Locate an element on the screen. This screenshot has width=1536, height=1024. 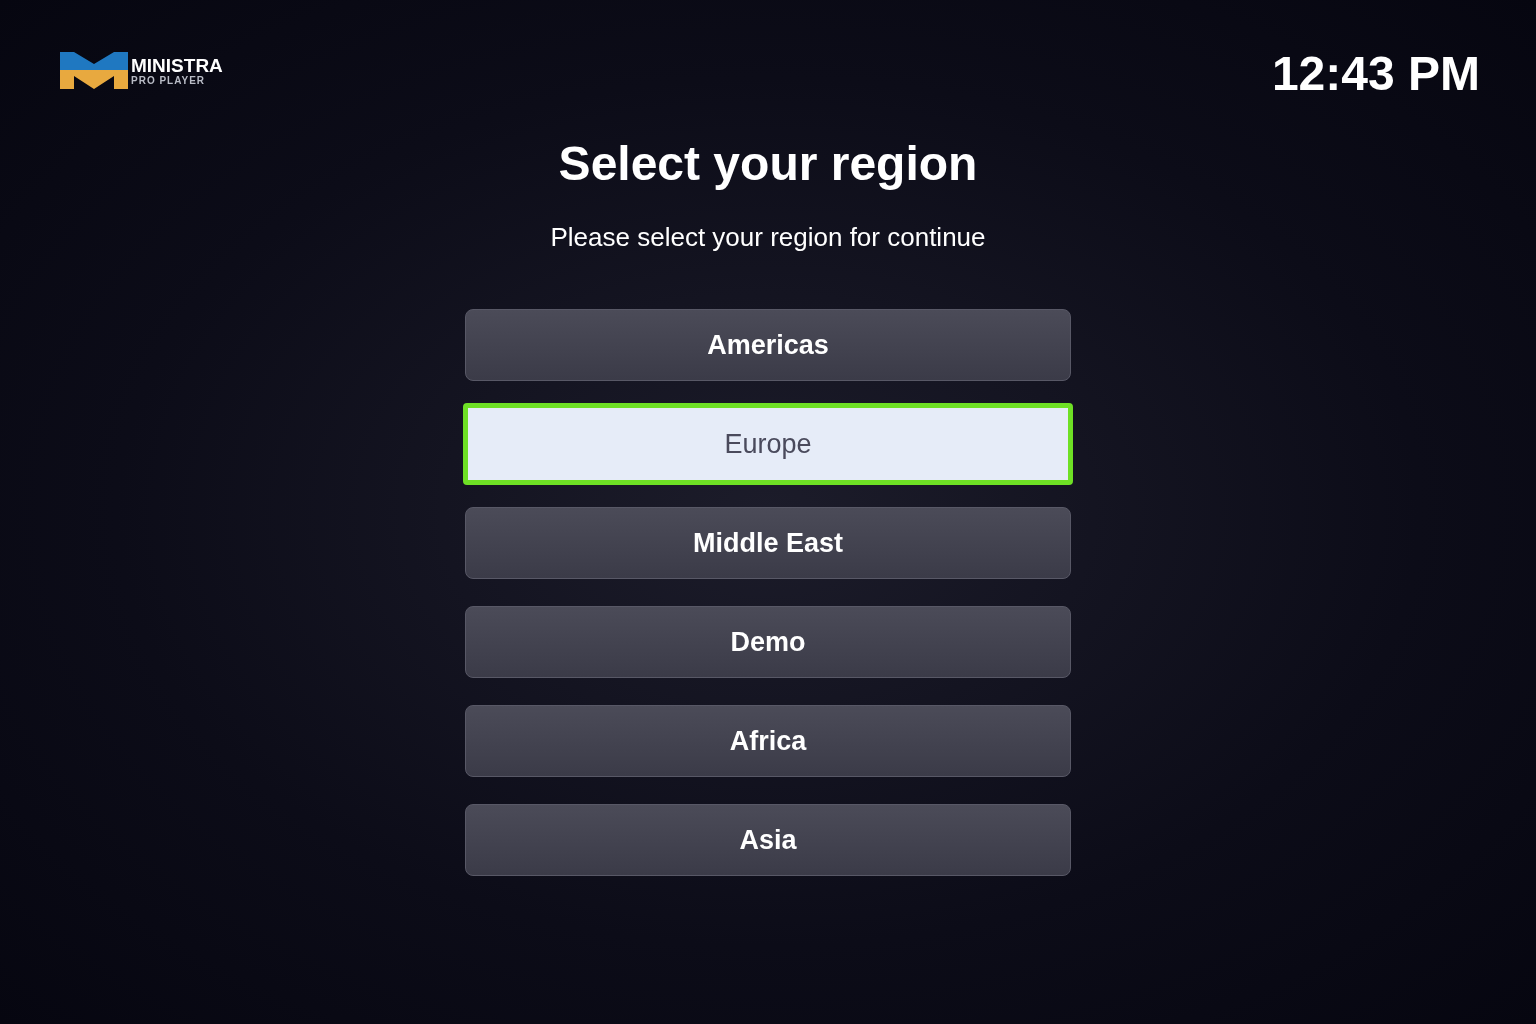
region-button: Europe is located at coordinates (768, 444).